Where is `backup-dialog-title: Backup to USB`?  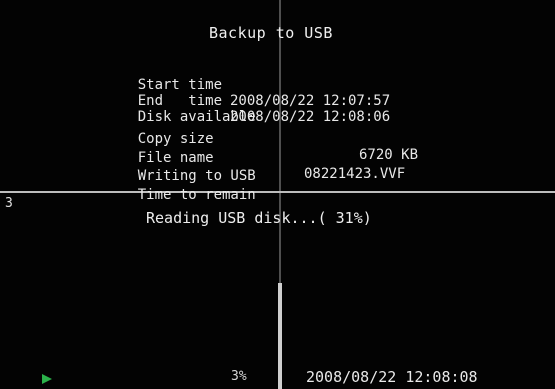
backup-dialog-title: Backup to USB is located at coordinates (271, 33).